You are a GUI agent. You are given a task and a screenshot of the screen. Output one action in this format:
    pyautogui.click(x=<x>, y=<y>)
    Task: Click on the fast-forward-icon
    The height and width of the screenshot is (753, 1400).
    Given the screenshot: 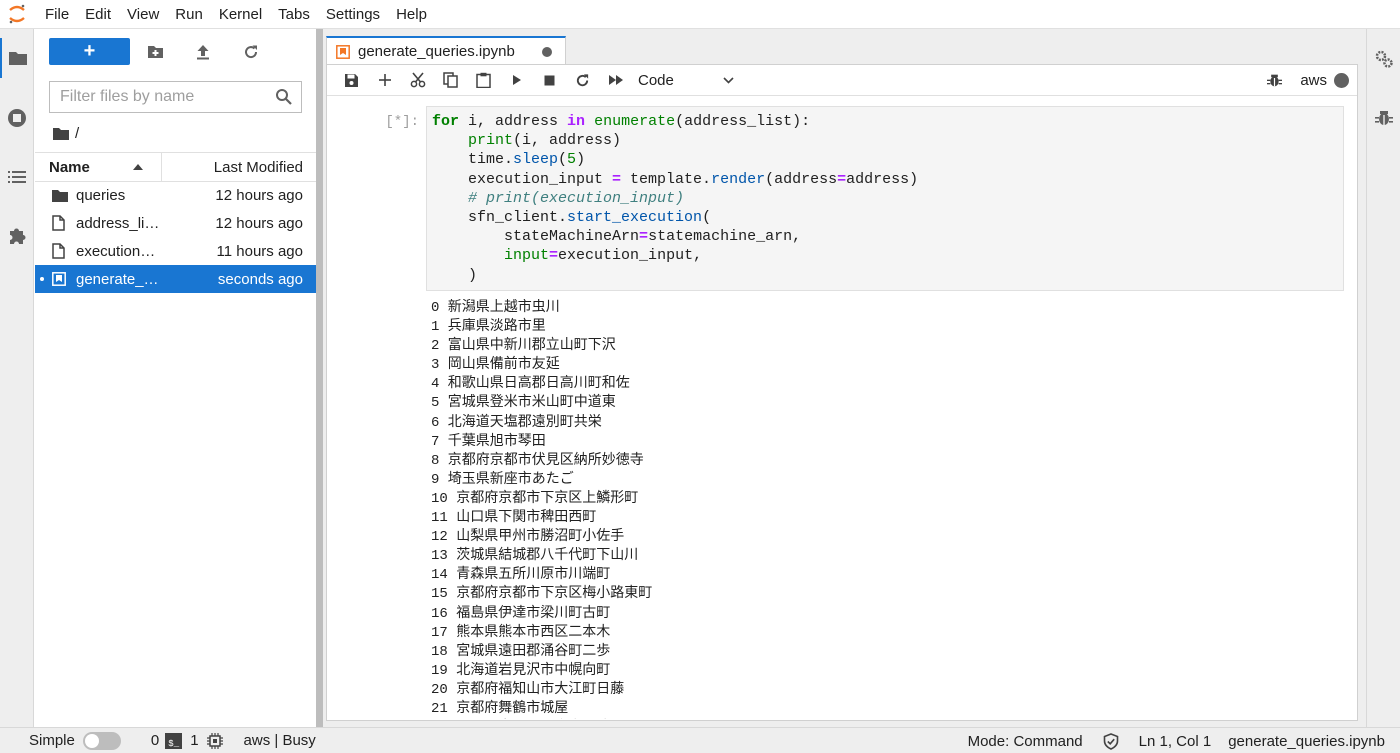 What is the action you would take?
    pyautogui.click(x=615, y=80)
    